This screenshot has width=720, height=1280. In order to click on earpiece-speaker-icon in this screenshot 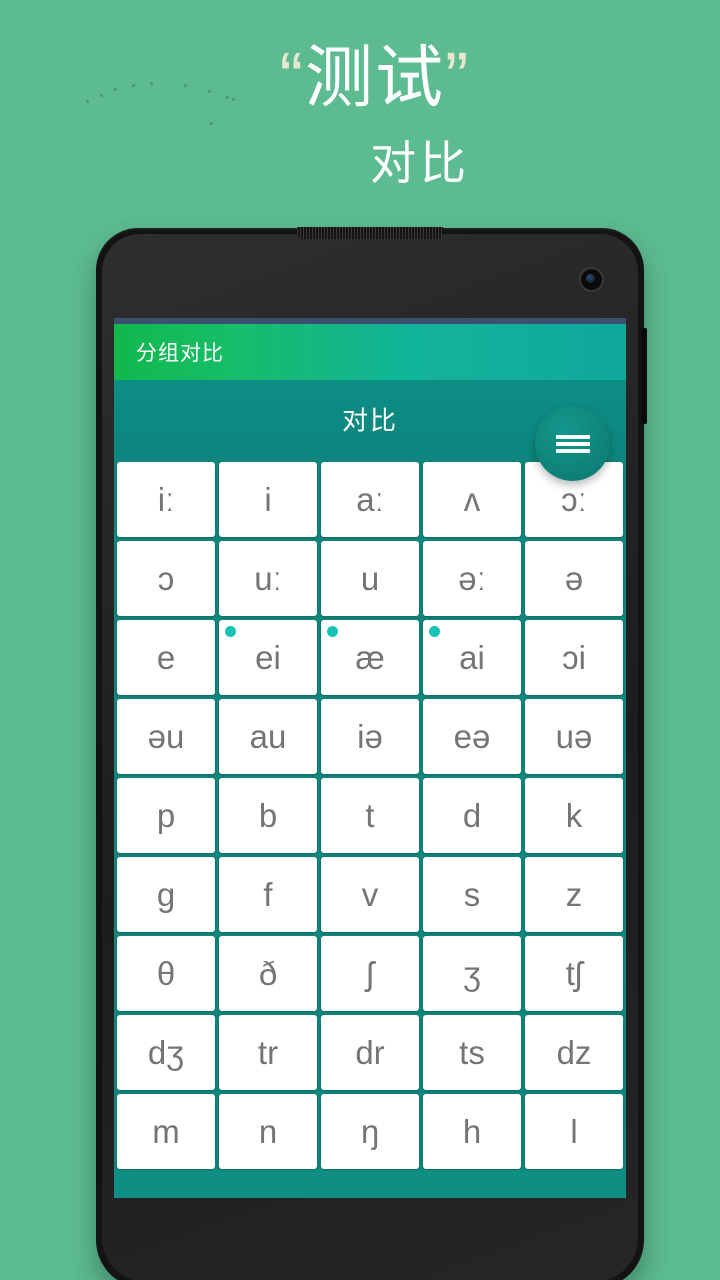, I will do `click(370, 233)`.